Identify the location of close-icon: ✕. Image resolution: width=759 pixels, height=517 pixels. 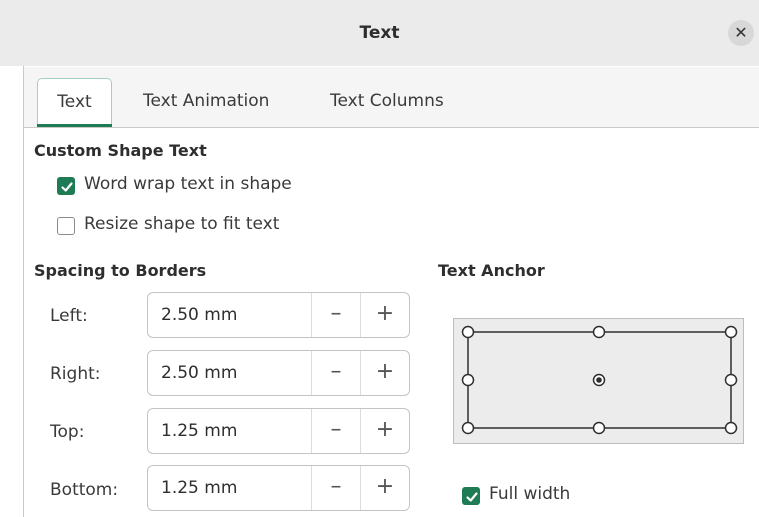
(741, 32).